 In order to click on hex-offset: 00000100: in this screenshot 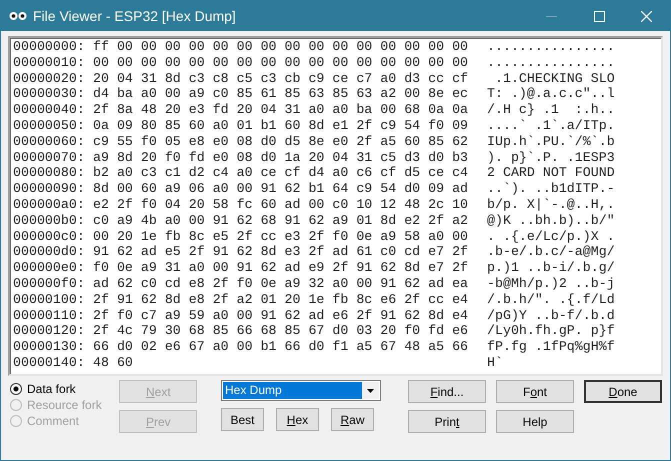, I will do `click(49, 300)`.